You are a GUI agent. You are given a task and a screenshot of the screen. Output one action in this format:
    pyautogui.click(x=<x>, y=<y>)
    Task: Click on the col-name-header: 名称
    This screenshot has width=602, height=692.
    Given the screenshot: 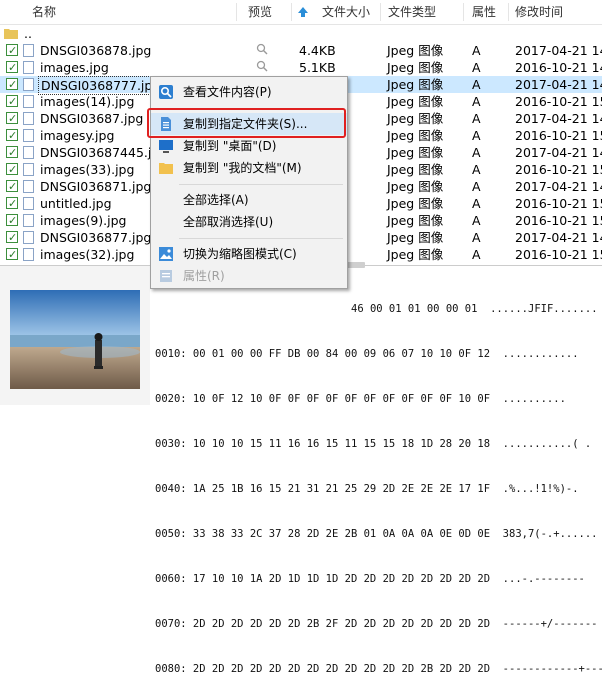 What is the action you would take?
    pyautogui.click(x=44, y=12)
    